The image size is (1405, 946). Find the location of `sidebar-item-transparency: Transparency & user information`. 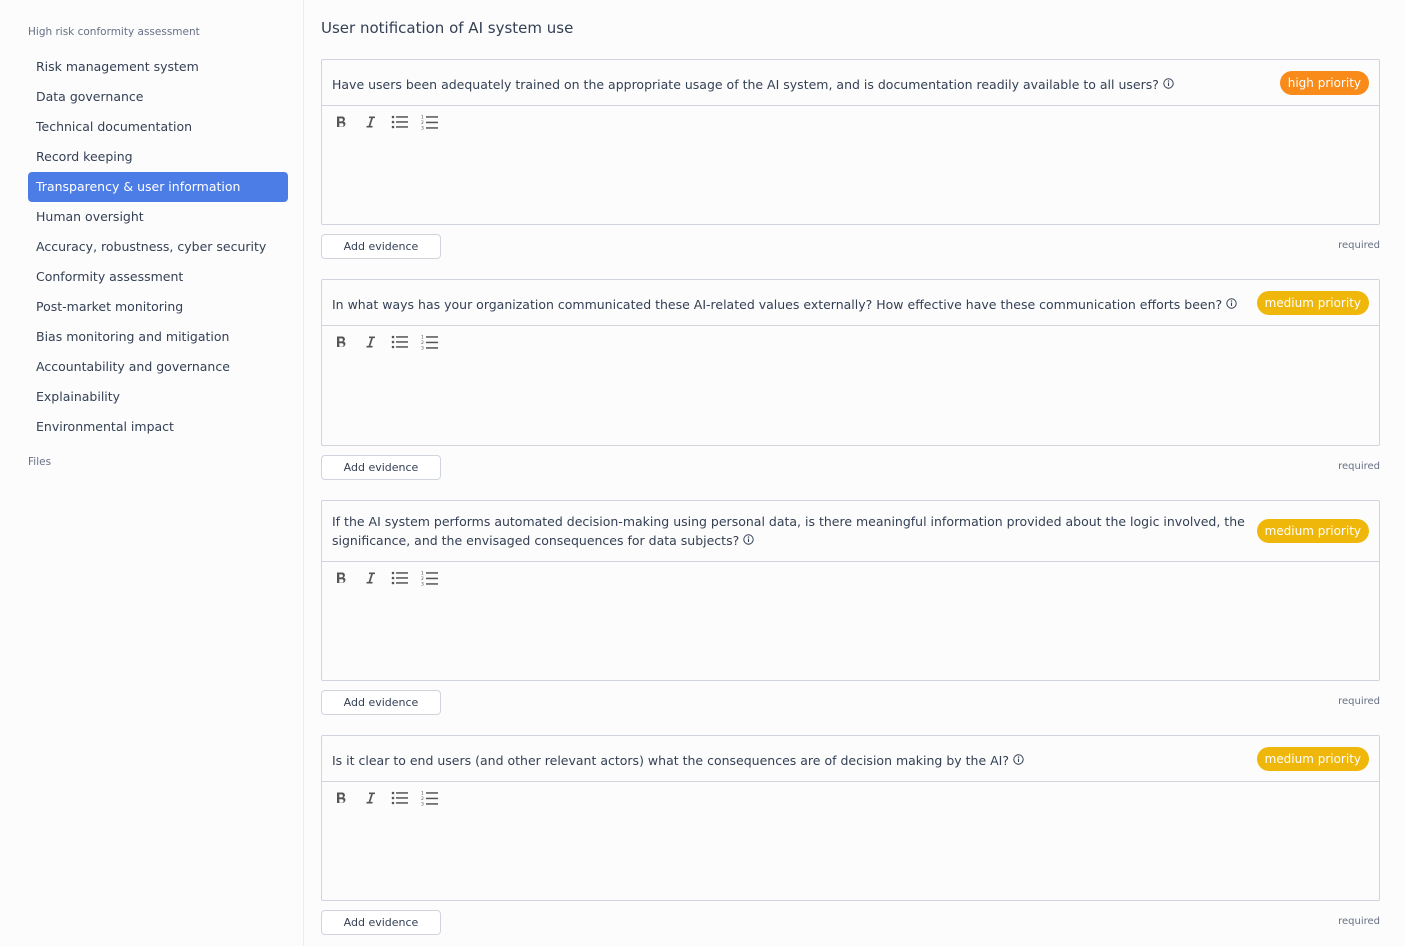

sidebar-item-transparency: Transparency & user information is located at coordinates (158, 187).